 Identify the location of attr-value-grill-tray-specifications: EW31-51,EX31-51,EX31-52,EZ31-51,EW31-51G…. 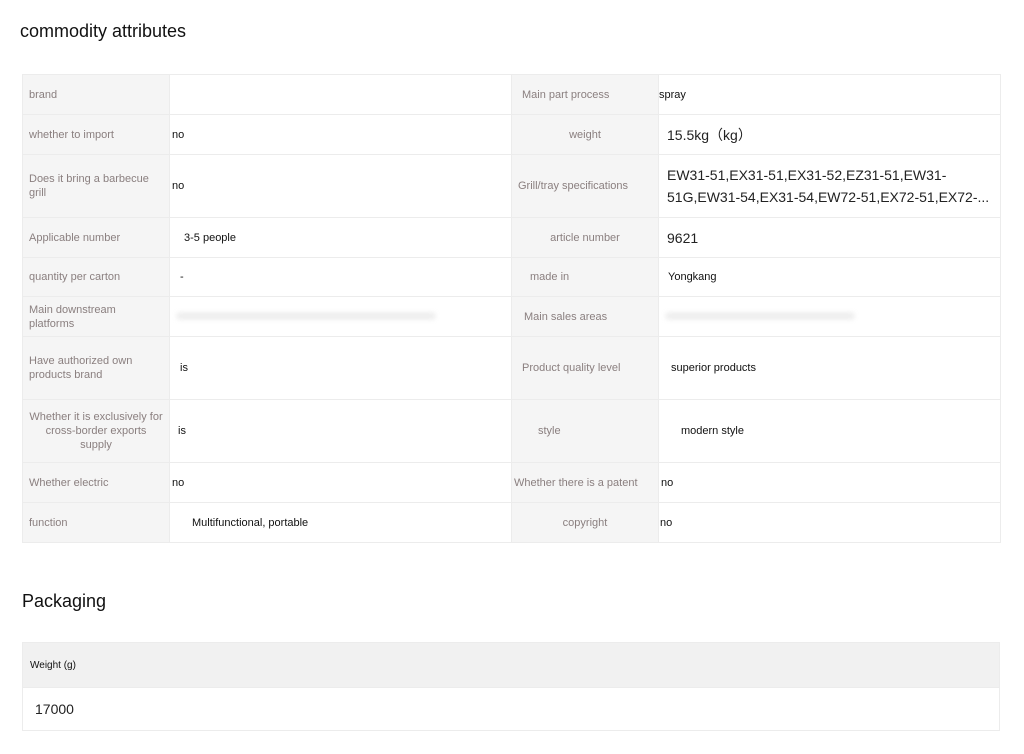
(829, 186).